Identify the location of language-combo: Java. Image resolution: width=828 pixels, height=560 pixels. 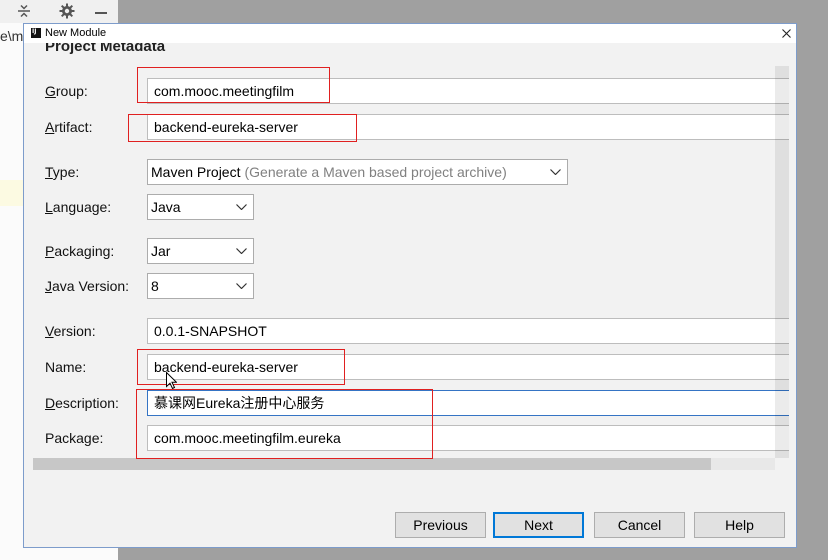
(200, 207).